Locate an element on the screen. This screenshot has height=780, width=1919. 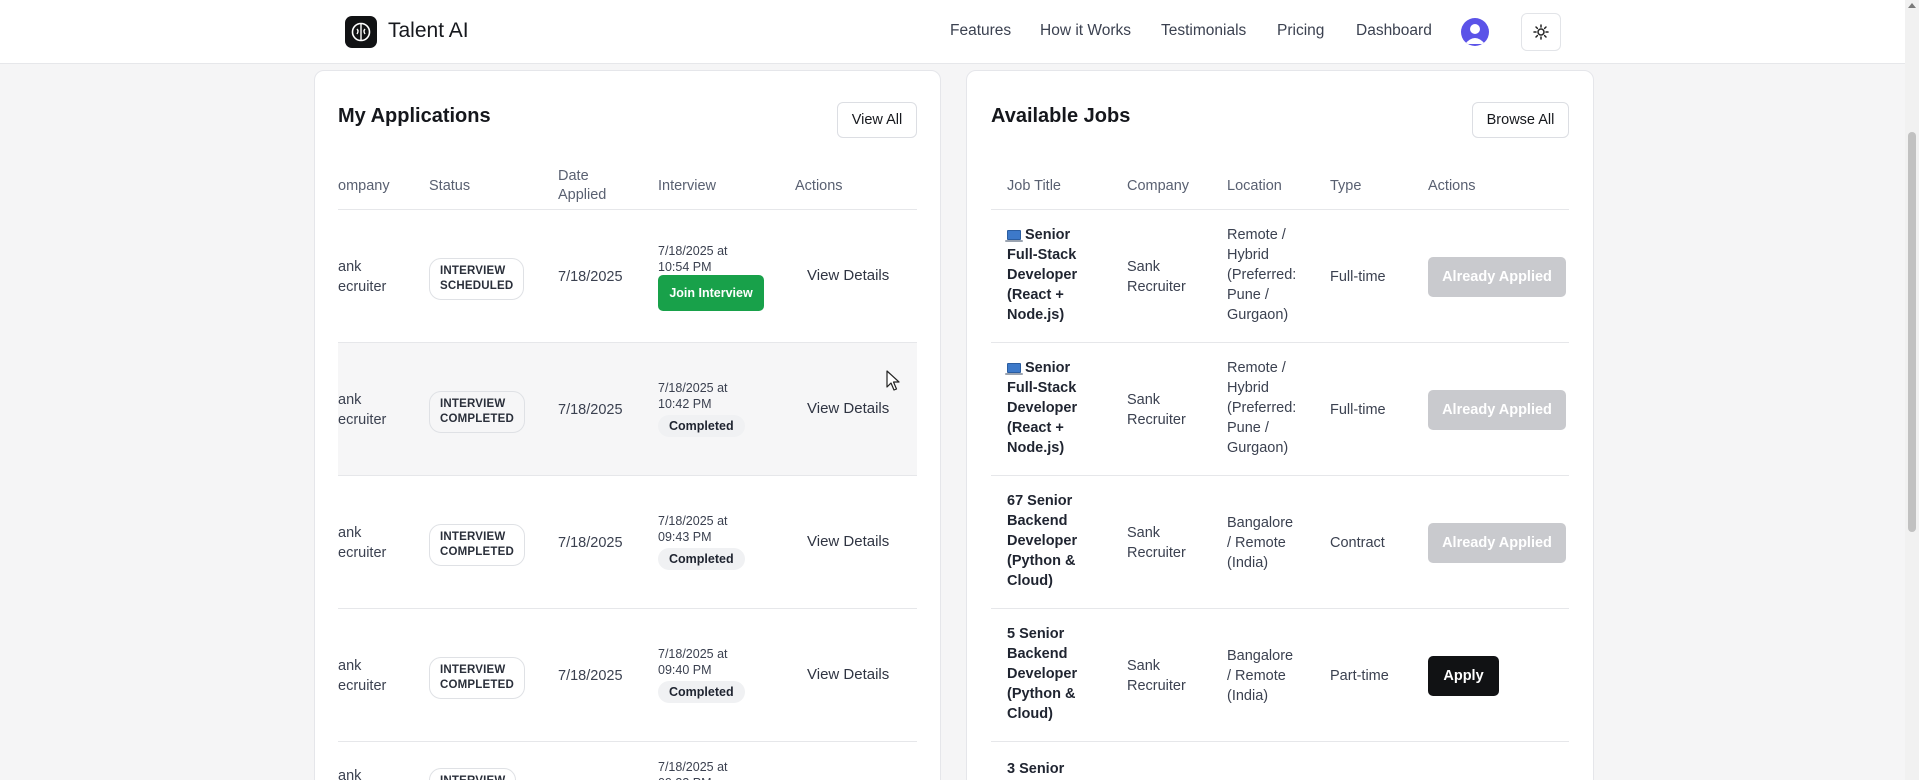
column-header-date-applied: Date Applied is located at coordinates (582, 185).